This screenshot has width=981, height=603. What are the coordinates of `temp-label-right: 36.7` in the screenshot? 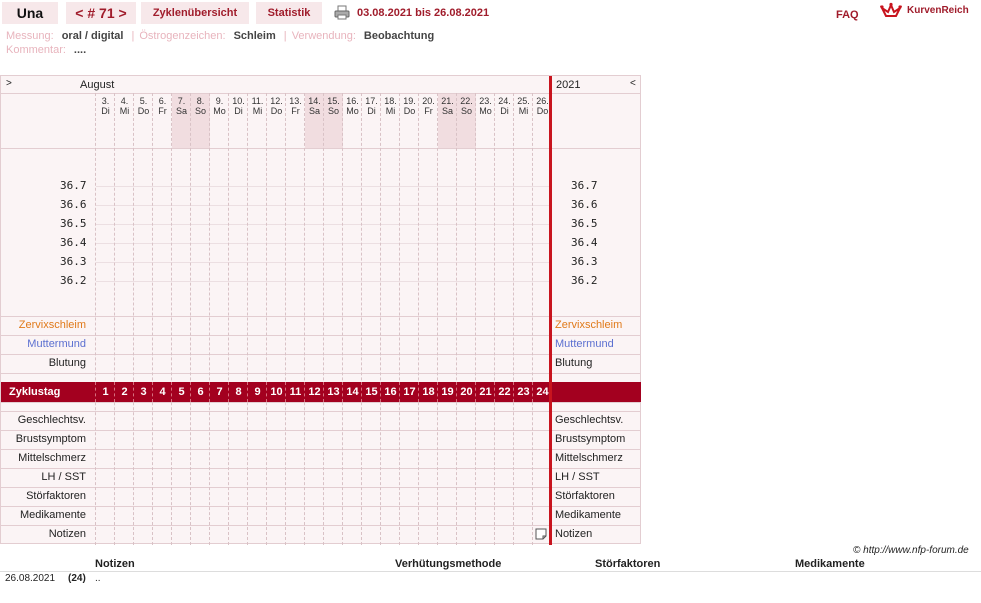 It's located at (584, 185).